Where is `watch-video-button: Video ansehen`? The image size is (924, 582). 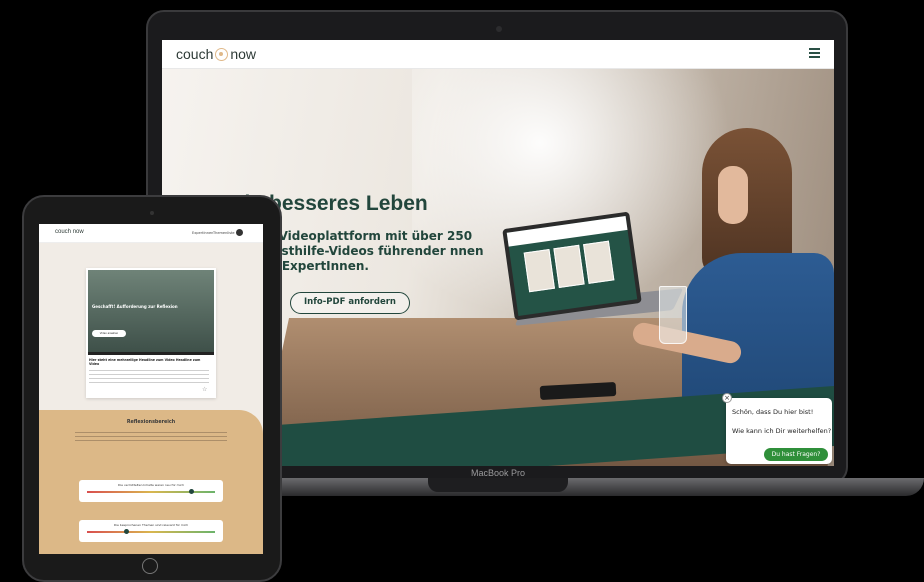 watch-video-button: Video ansehen is located at coordinates (109, 333).